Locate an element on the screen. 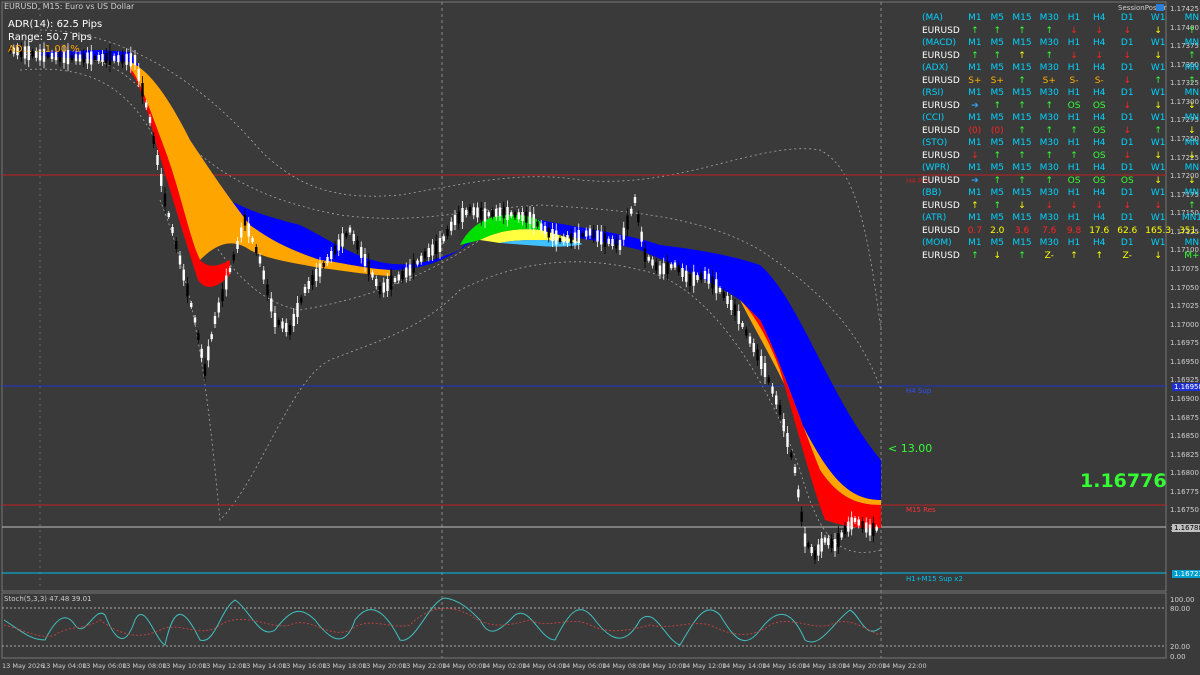 The width and height of the screenshot is (1200, 675). price-tick: 1.16775 is located at coordinates (1184, 491).